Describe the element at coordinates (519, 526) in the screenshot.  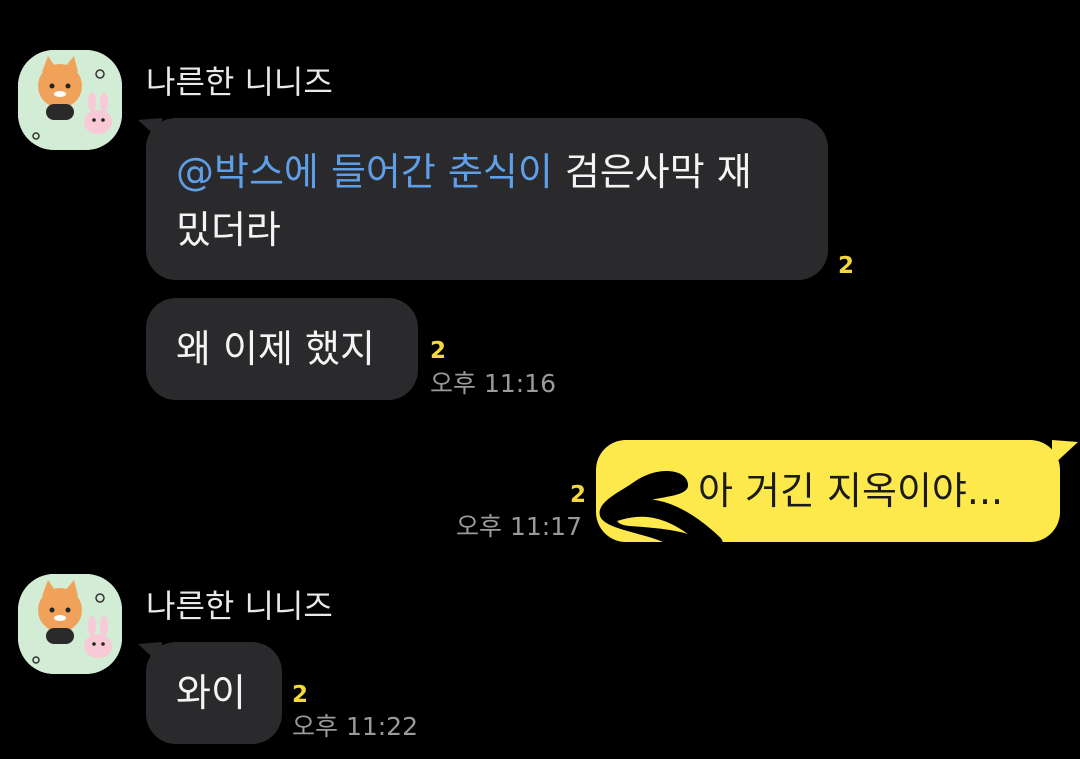
I see `timestamp: 오후 11:17` at that location.